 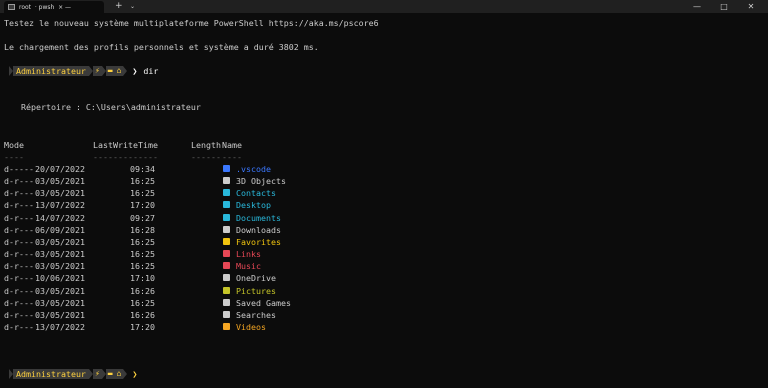 I want to click on tab-dropdown-button: ⌄, so click(x=132, y=6).